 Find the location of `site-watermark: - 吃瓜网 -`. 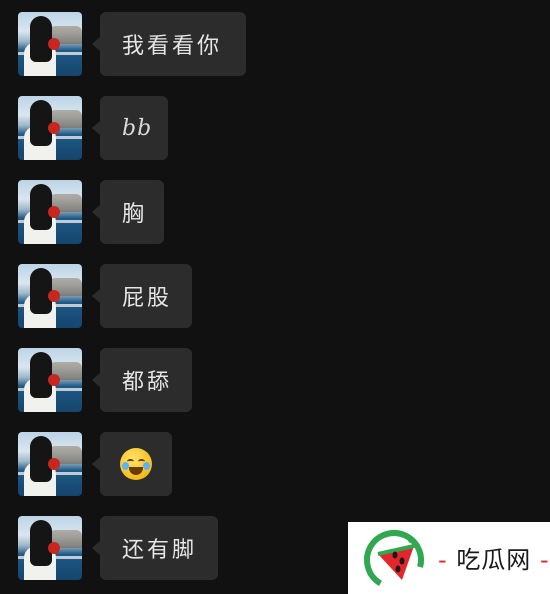

site-watermark: - 吃瓜网 - is located at coordinates (449, 558).